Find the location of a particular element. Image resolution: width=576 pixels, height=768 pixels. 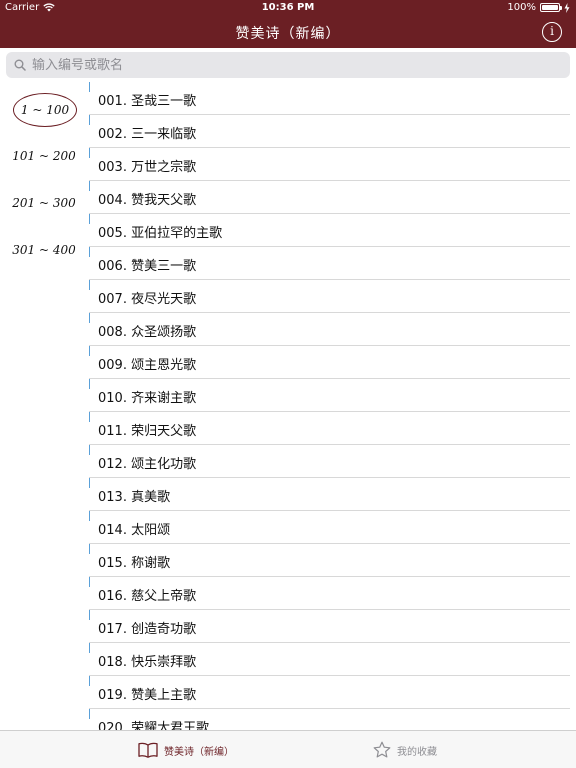

song-title: 019. 赞美上主歌 is located at coordinates (147, 695).